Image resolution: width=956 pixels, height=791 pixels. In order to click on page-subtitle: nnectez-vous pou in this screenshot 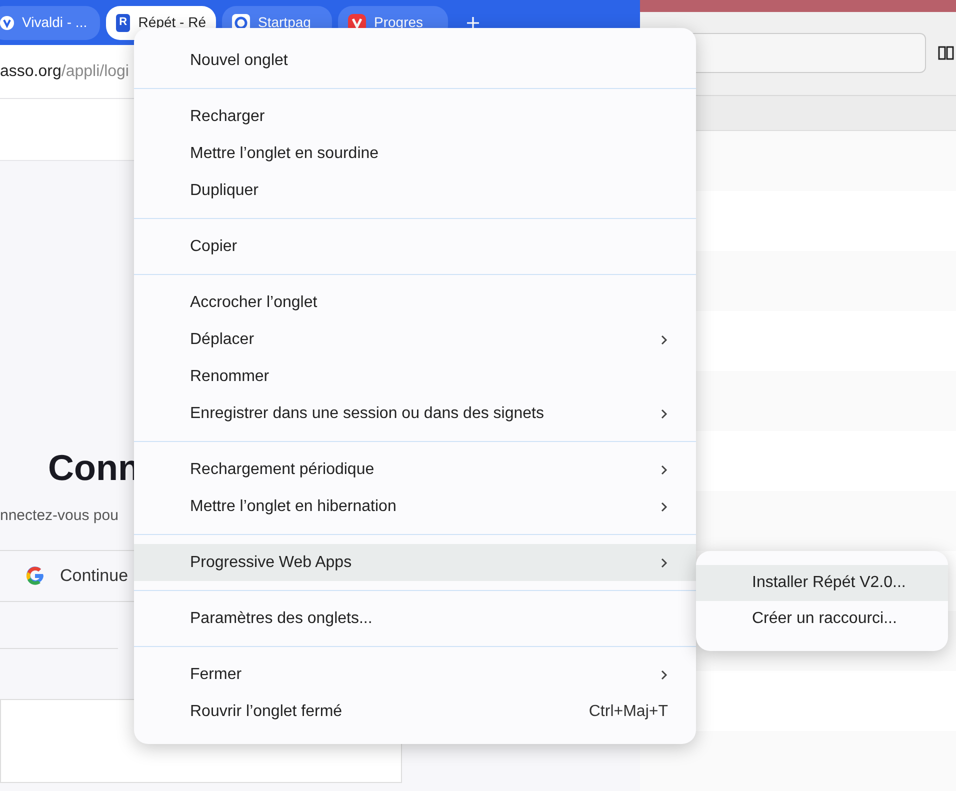, I will do `click(59, 516)`.